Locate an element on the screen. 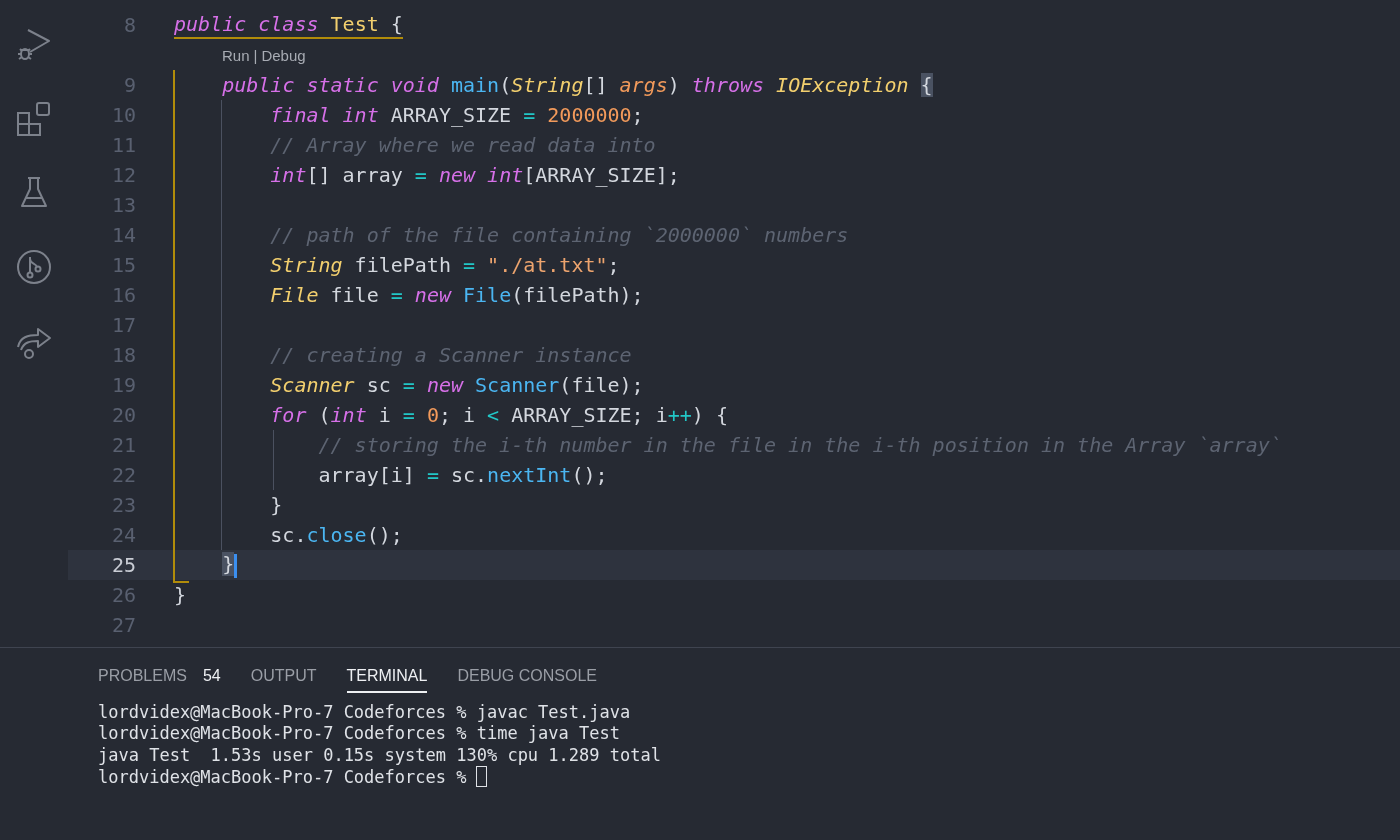  line-number: 18 is located at coordinates (123, 355).